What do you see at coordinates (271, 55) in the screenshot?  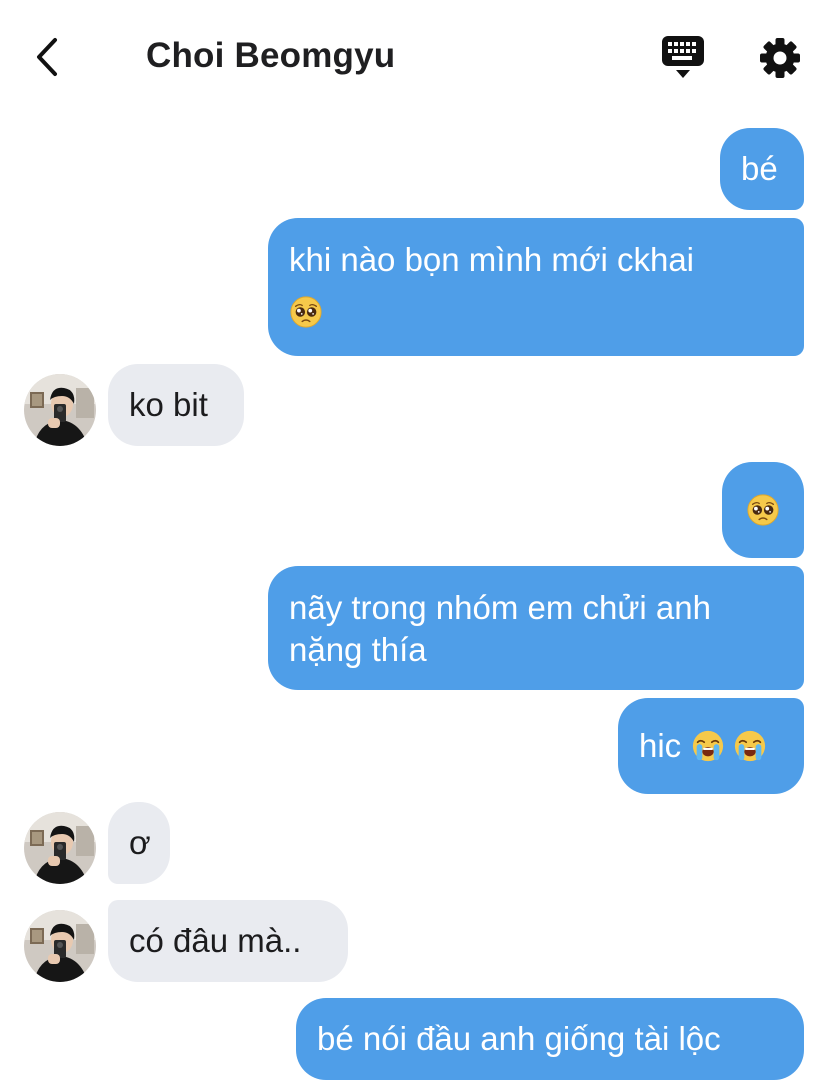 I see `contact-name: Choi Beomgyu` at bounding box center [271, 55].